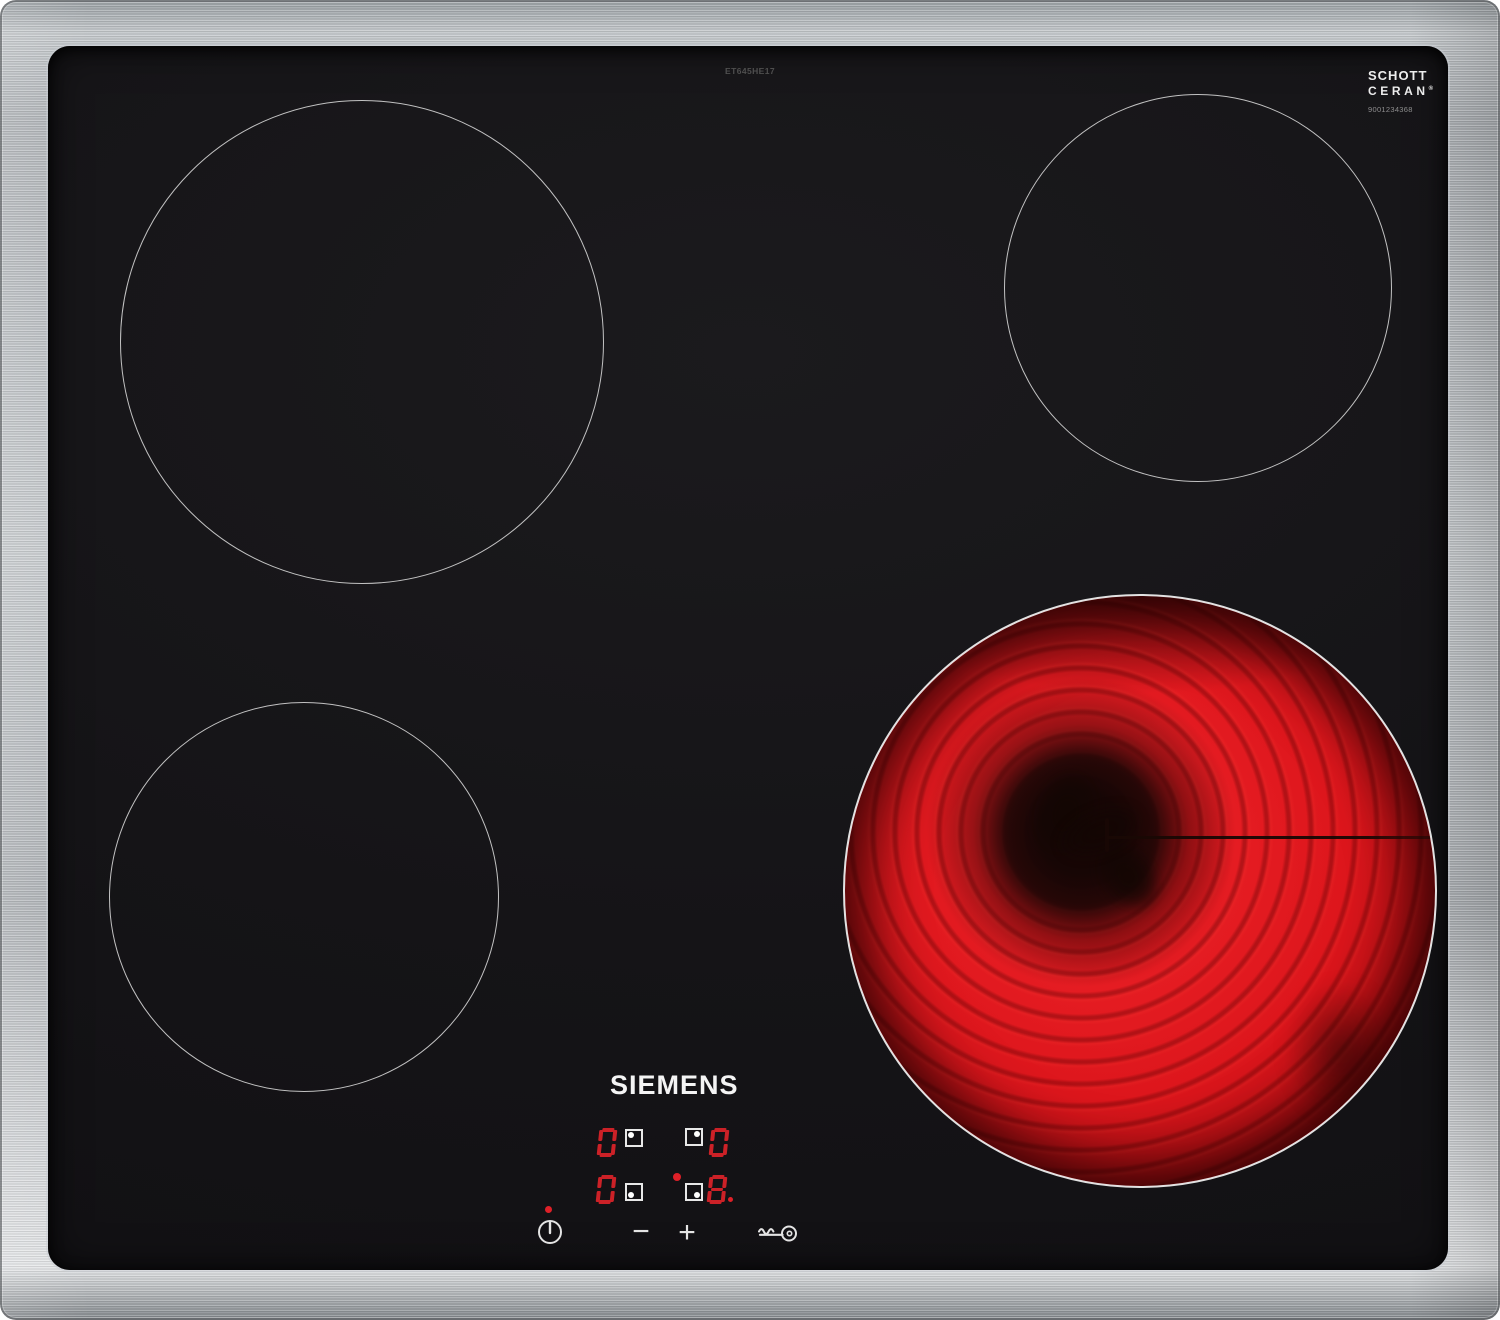 The width and height of the screenshot is (1500, 1320). What do you see at coordinates (641, 1232) in the screenshot?
I see `minus-button: −` at bounding box center [641, 1232].